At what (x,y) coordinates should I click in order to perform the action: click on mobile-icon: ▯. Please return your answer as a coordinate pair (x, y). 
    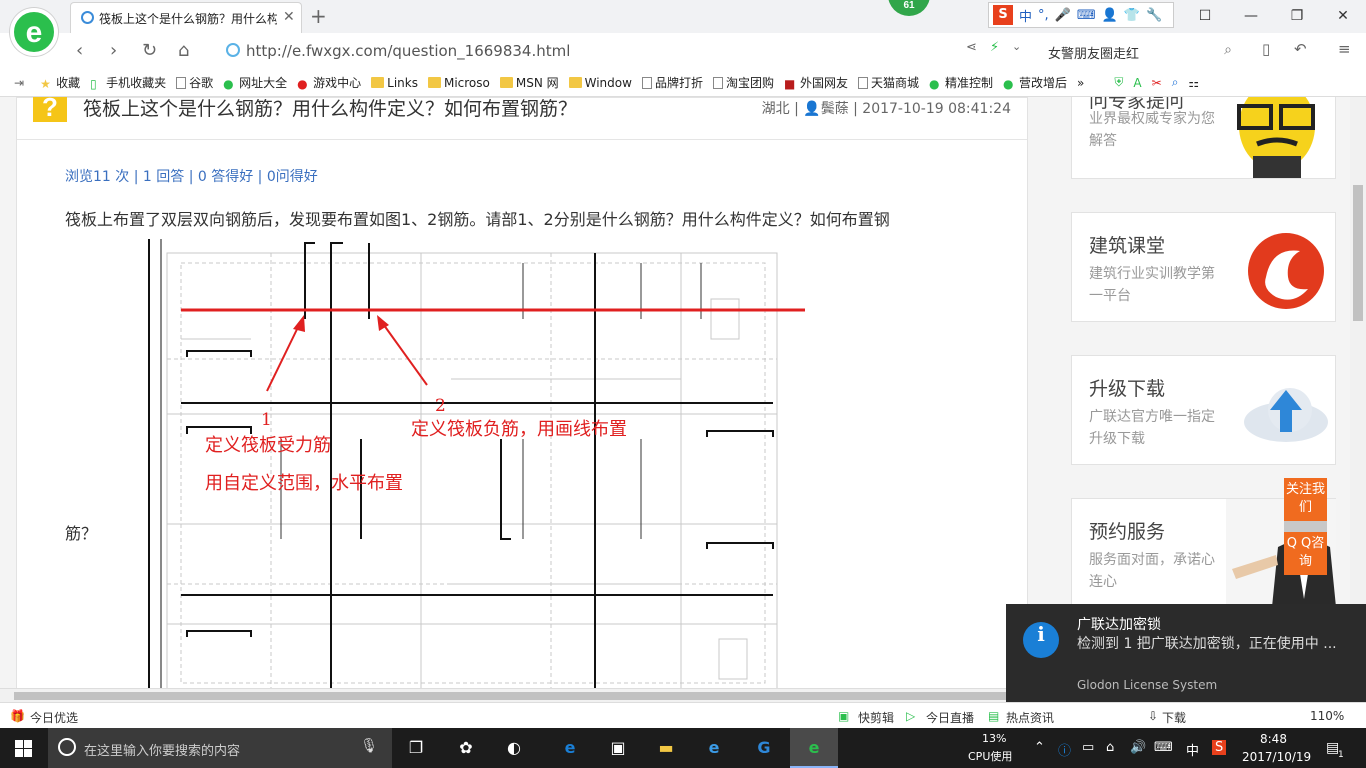
    Looking at the image, I should click on (1266, 49).